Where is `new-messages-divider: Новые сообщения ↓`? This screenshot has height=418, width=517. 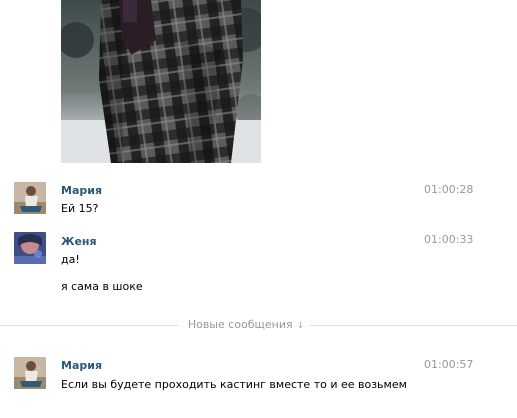
new-messages-divider: Новые сообщения ↓ is located at coordinates (258, 324).